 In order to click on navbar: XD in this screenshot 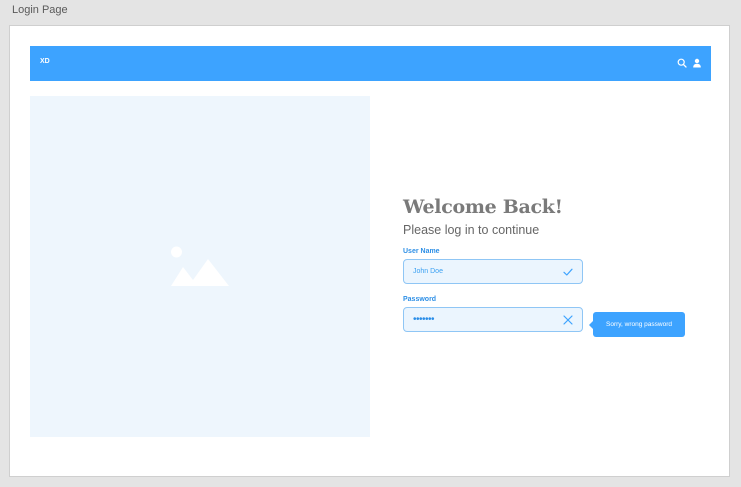, I will do `click(370, 63)`.